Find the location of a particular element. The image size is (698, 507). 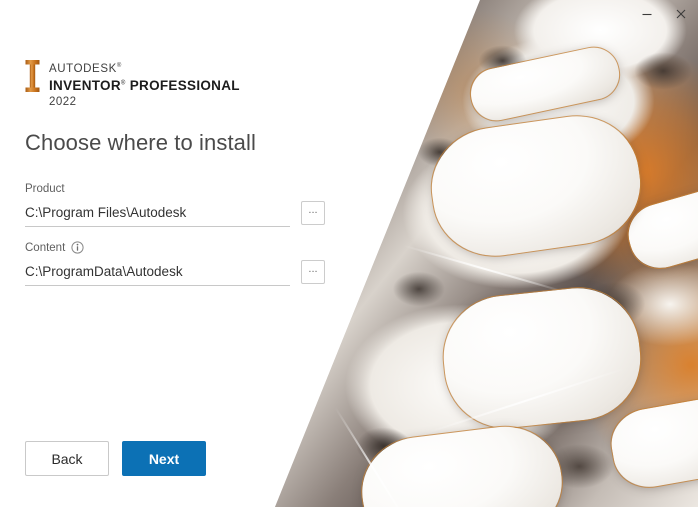

product-path-label-row: Product is located at coordinates (175, 189).